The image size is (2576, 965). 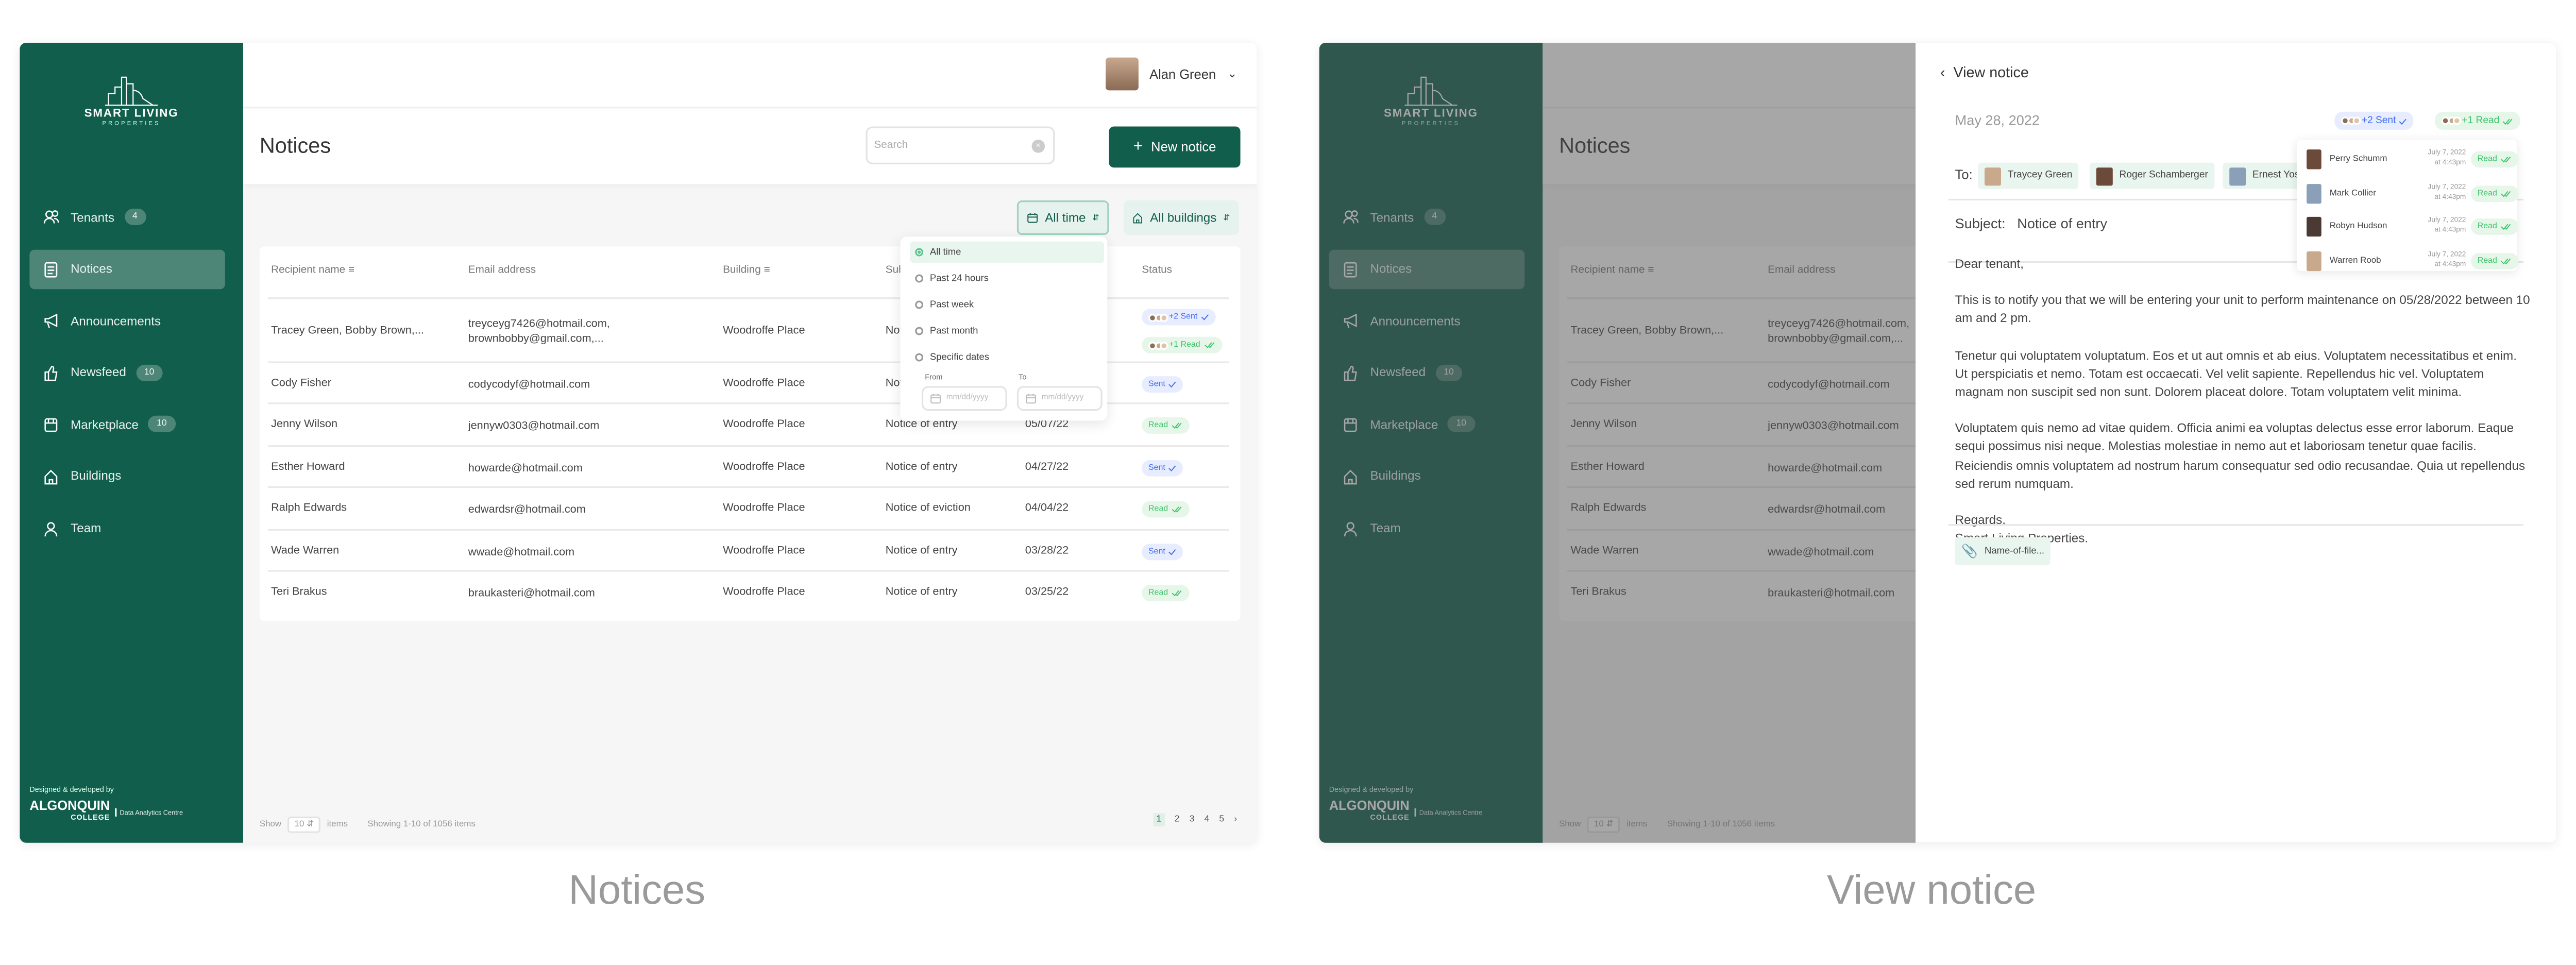 I want to click on to-label: To, so click(x=1023, y=377).